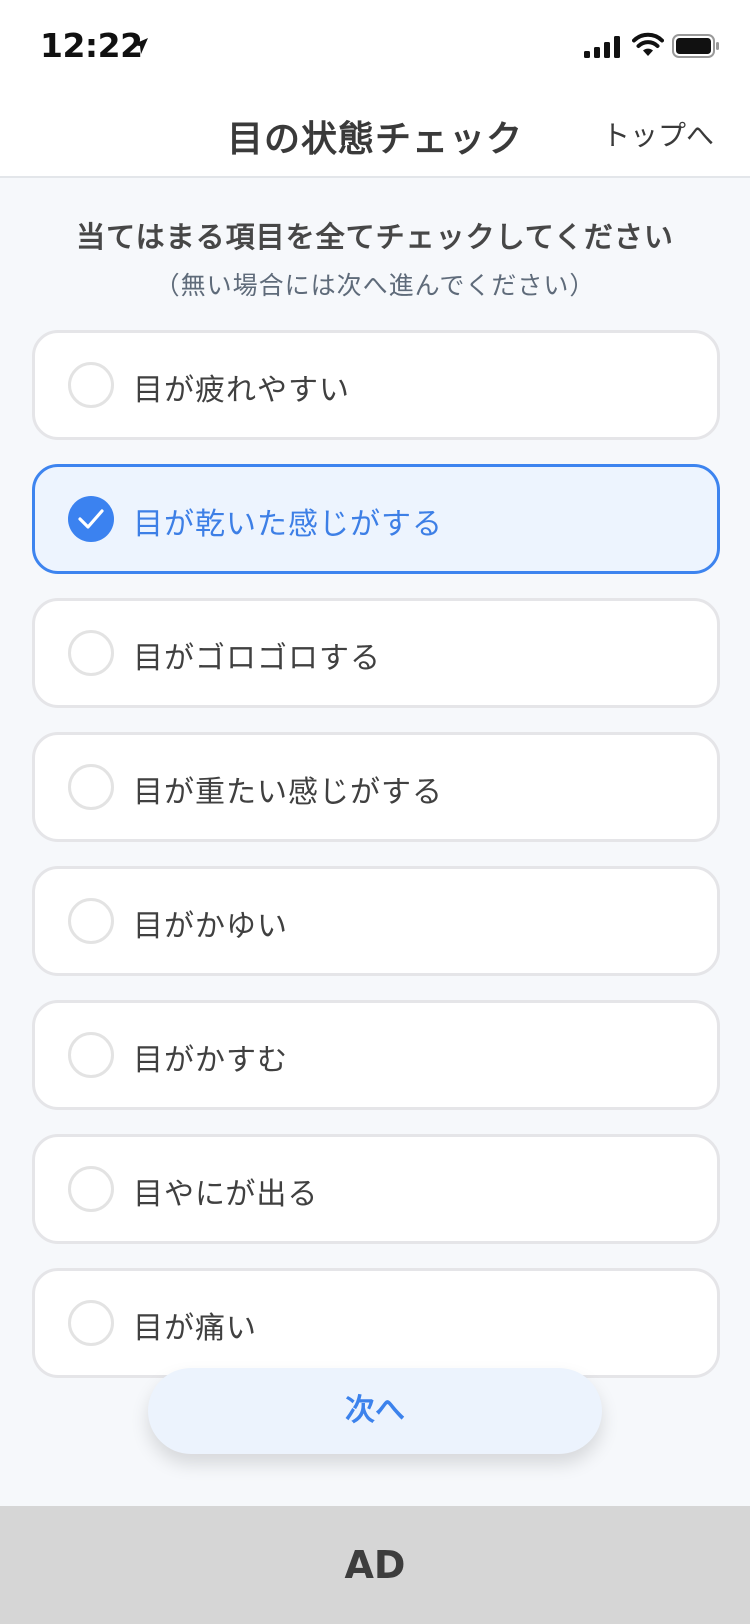 The width and height of the screenshot is (750, 1624). I want to click on option-item: 目がゴロゴロする, so click(376, 653).